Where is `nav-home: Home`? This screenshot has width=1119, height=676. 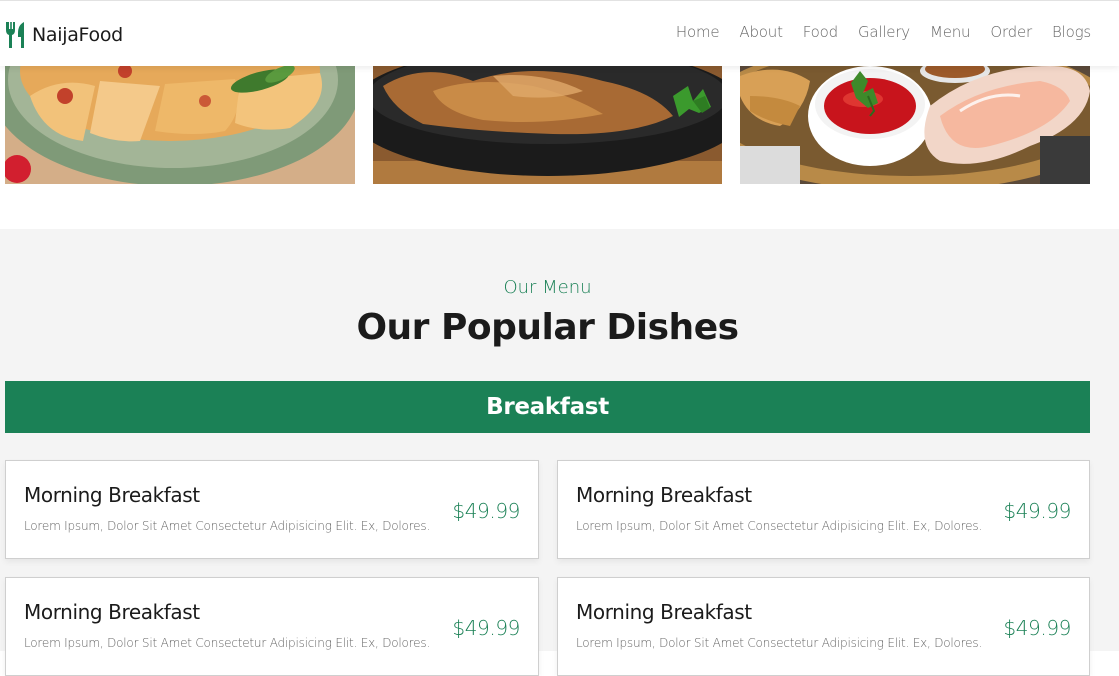
nav-home: Home is located at coordinates (698, 32).